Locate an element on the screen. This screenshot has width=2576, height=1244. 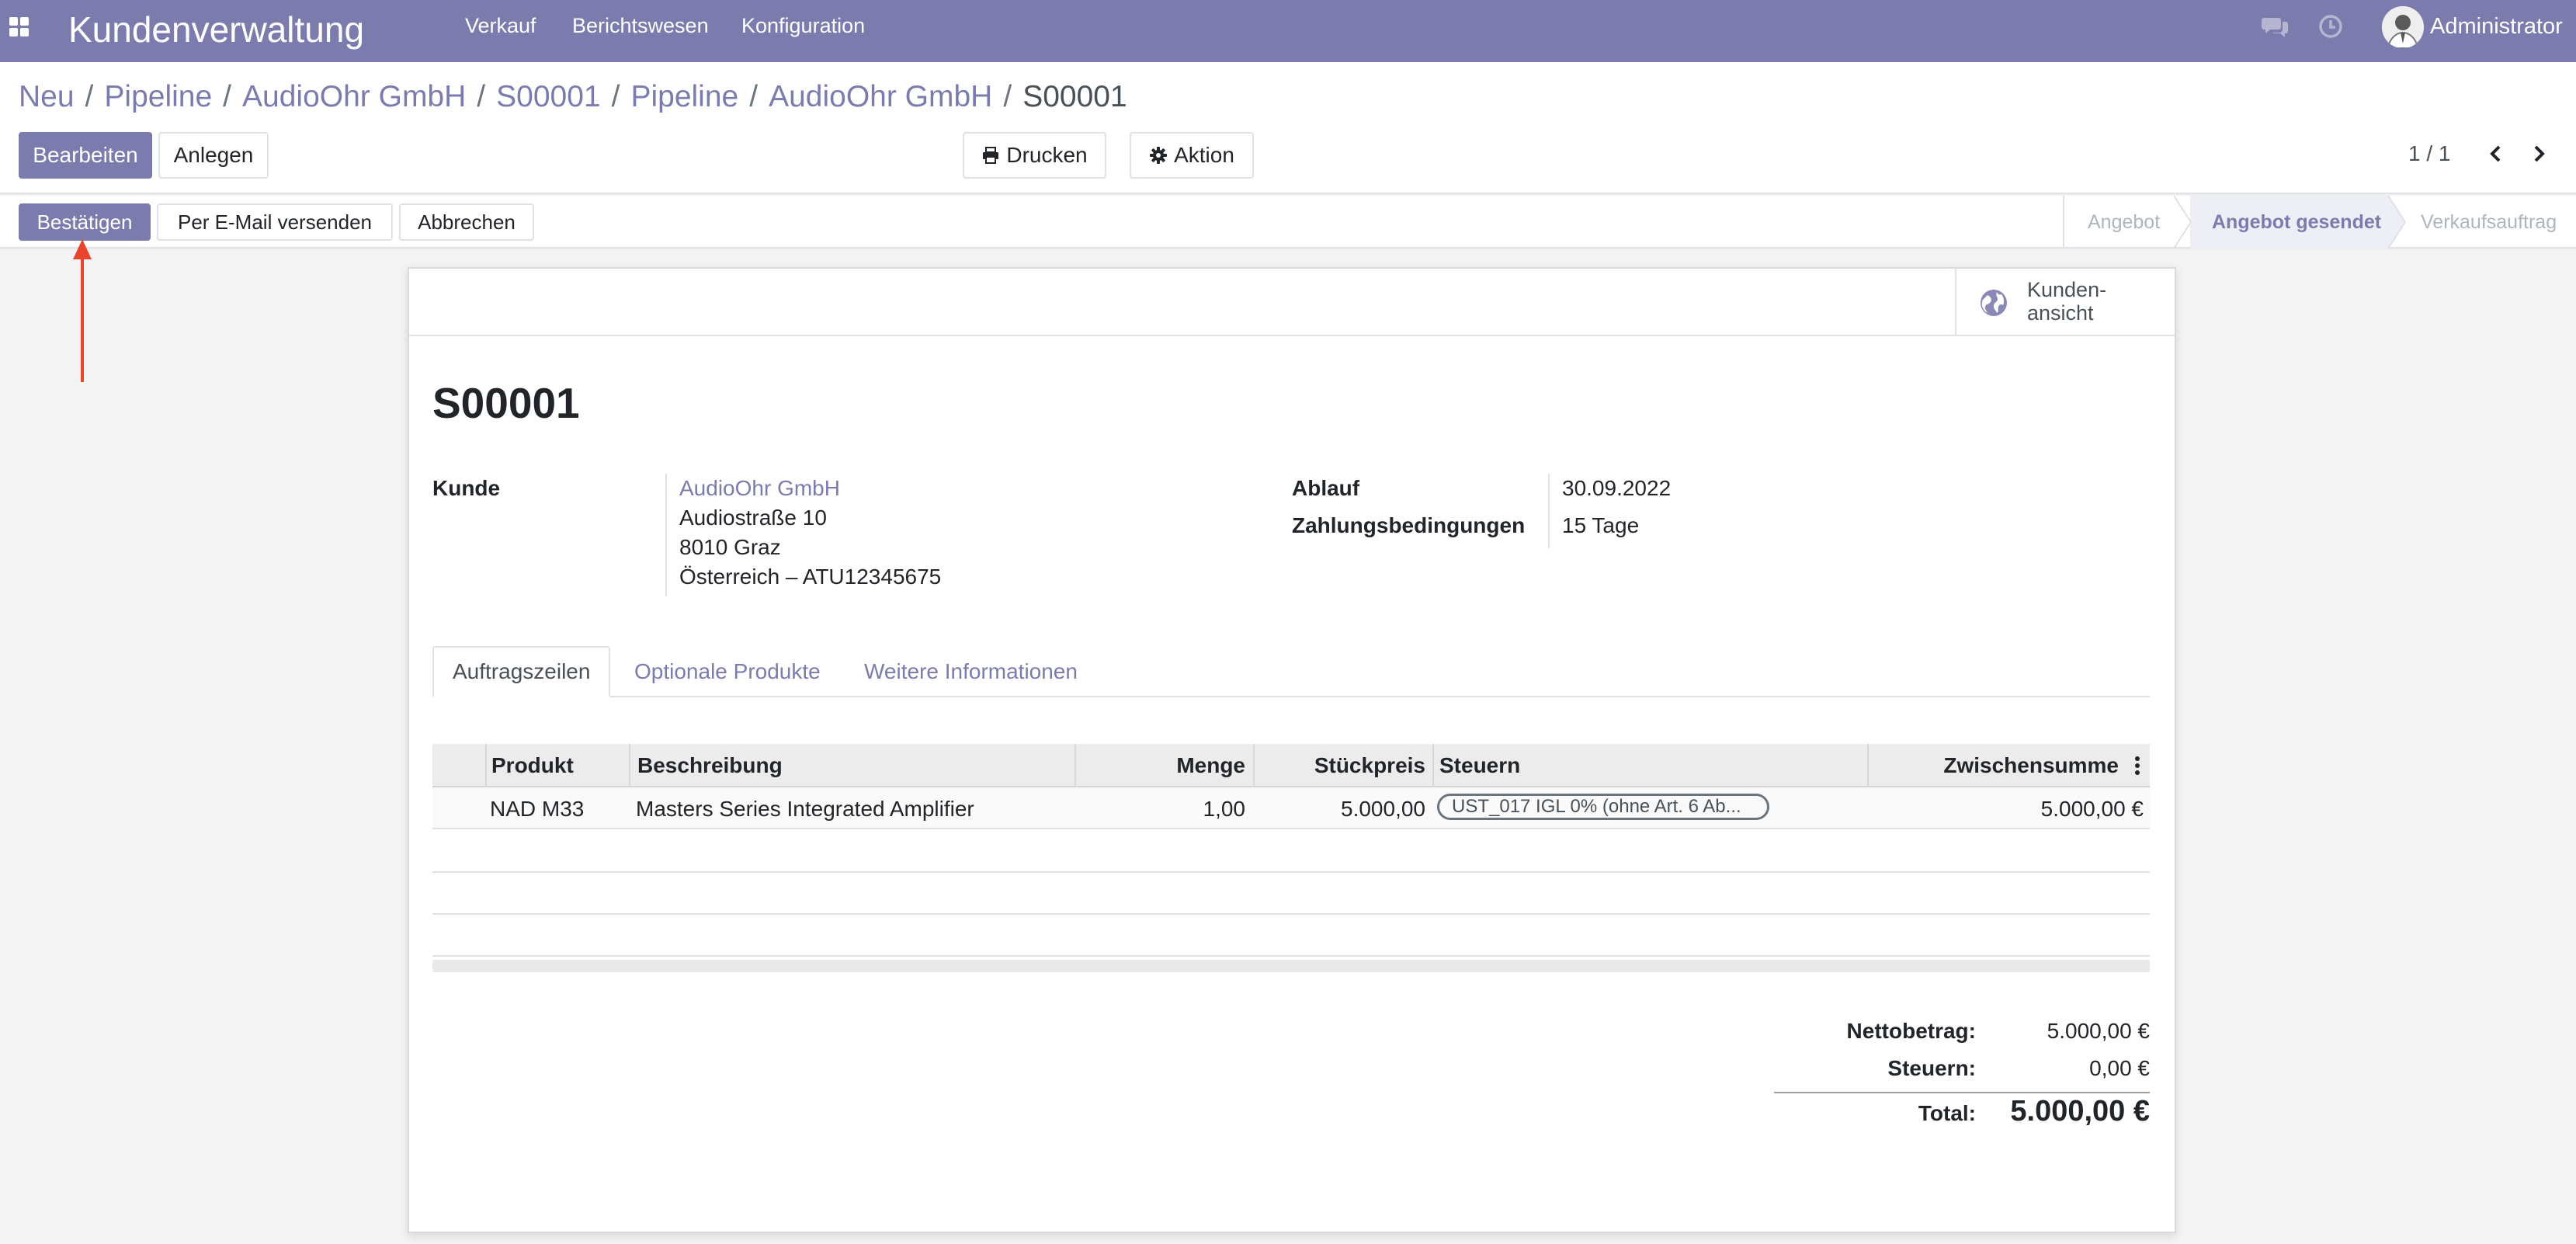
stage-sales-order: Verkaufsauftrag is located at coordinates (2491, 222).